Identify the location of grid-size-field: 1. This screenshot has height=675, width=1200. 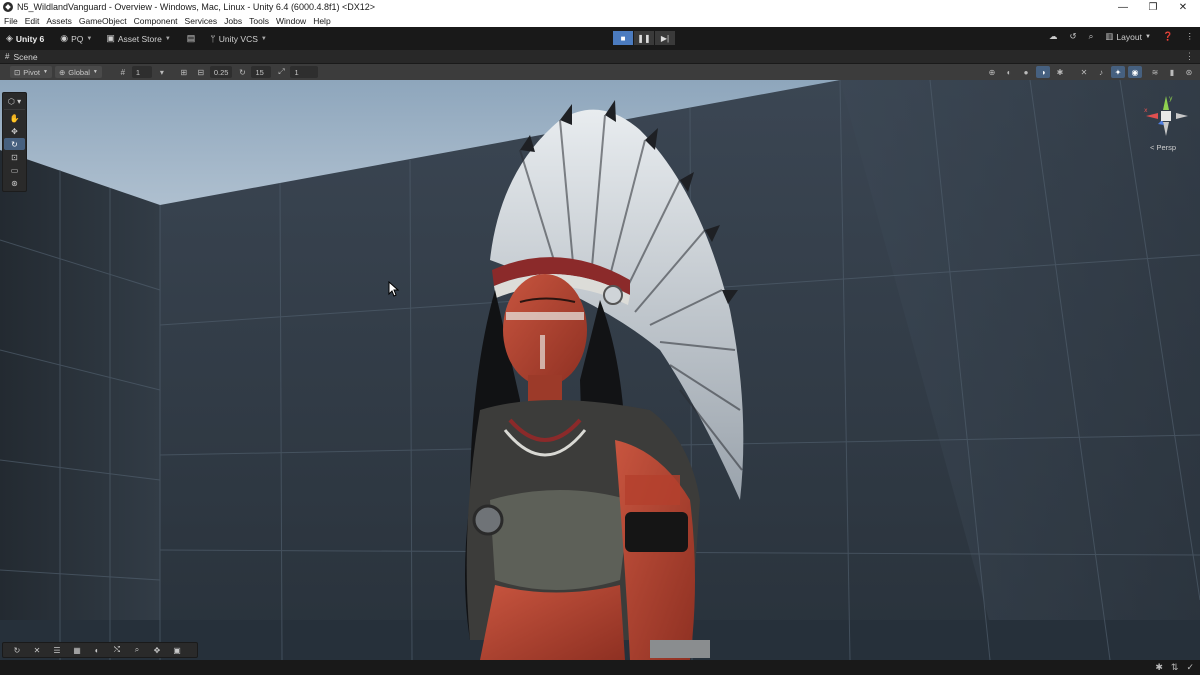
(141, 72).